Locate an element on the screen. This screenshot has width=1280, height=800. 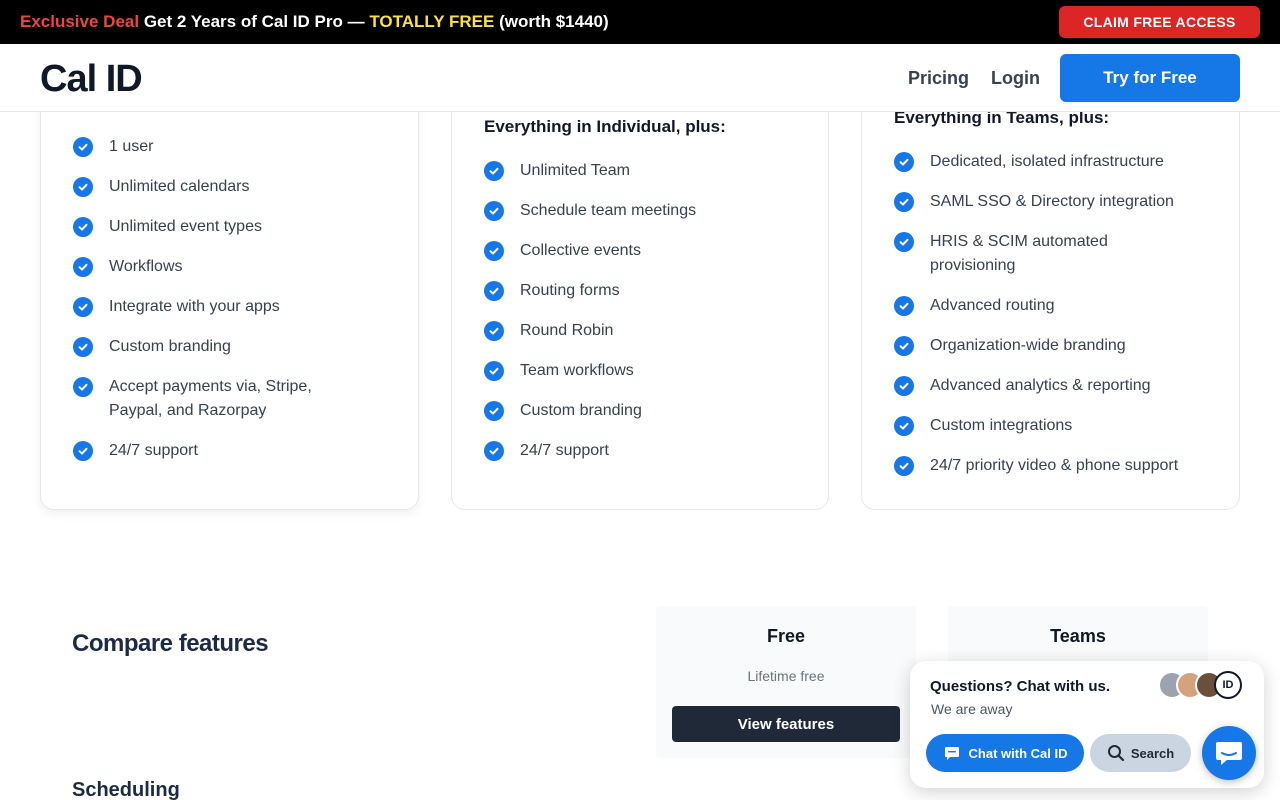
feature-label: Unlimited calendars is located at coordinates (179, 186).